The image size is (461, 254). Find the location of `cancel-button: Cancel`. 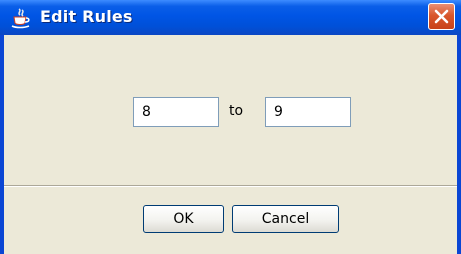

cancel-button: Cancel is located at coordinates (285, 219).